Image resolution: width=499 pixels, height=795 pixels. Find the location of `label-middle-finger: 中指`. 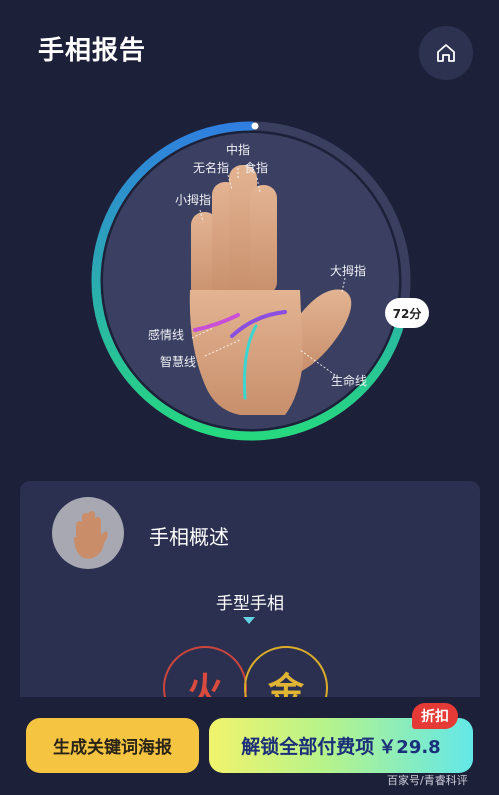

label-middle-finger: 中指 is located at coordinates (238, 150).